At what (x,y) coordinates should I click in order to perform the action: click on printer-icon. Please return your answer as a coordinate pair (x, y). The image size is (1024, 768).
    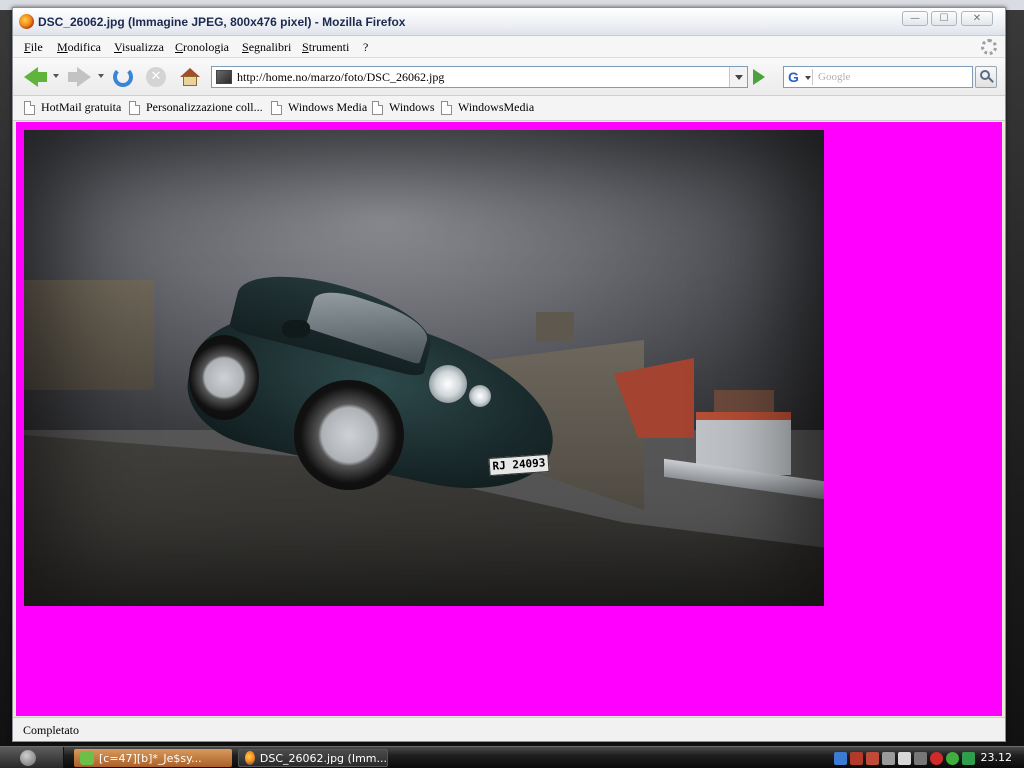
    Looking at the image, I should click on (904, 758).